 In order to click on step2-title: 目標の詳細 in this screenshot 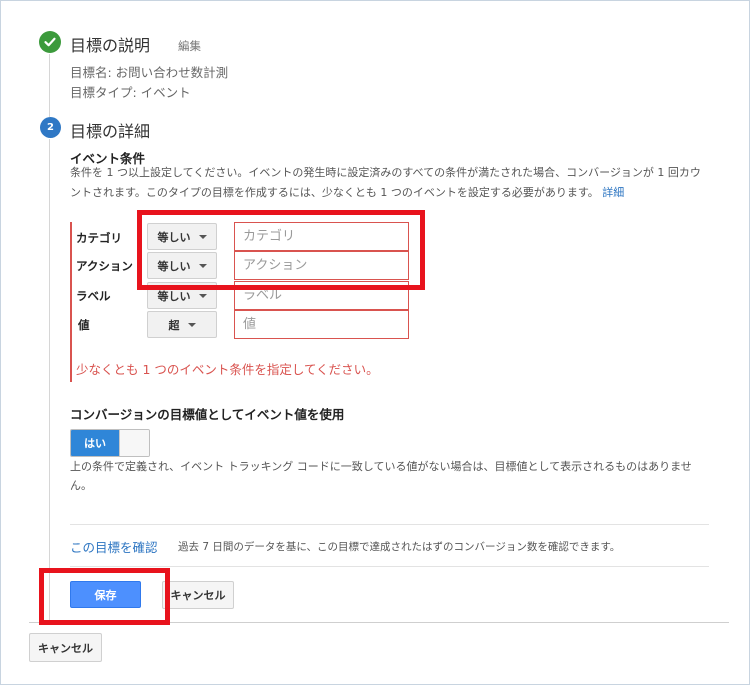, I will do `click(110, 131)`.